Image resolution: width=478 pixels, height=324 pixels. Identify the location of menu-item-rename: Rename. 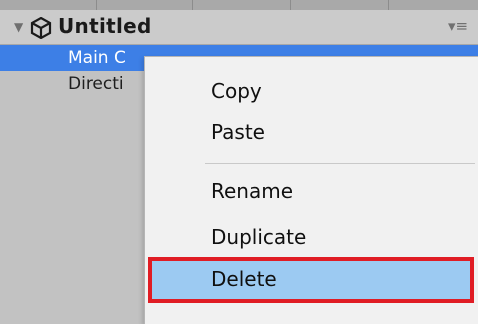
(311, 191).